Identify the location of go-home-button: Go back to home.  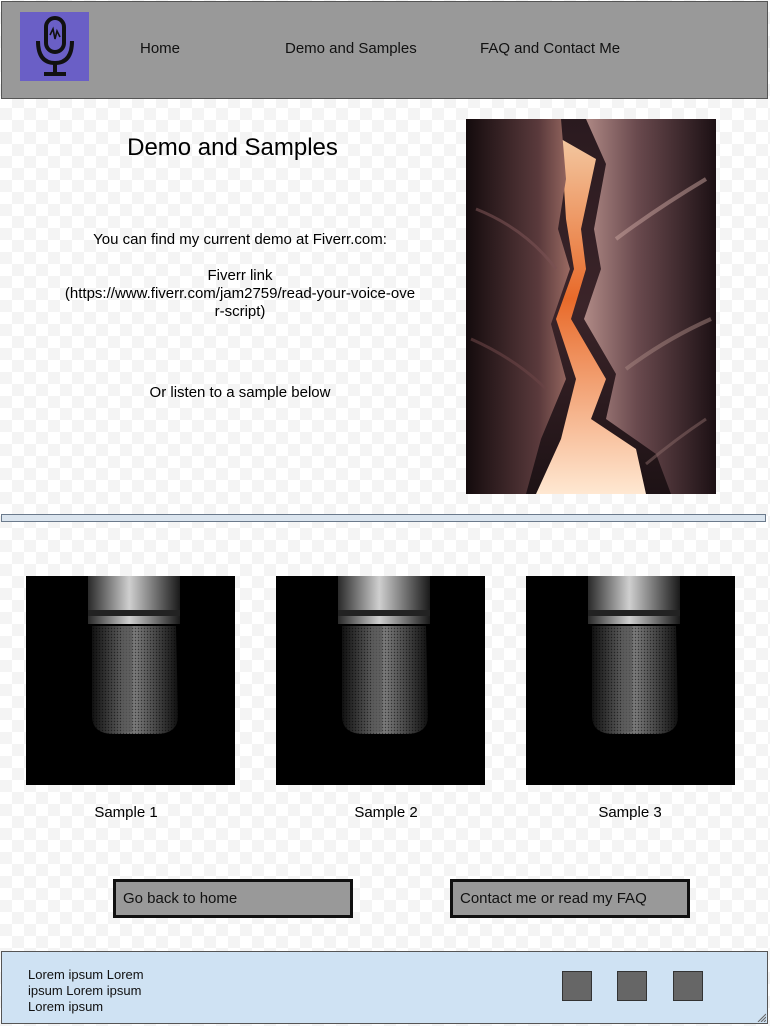
(233, 898).